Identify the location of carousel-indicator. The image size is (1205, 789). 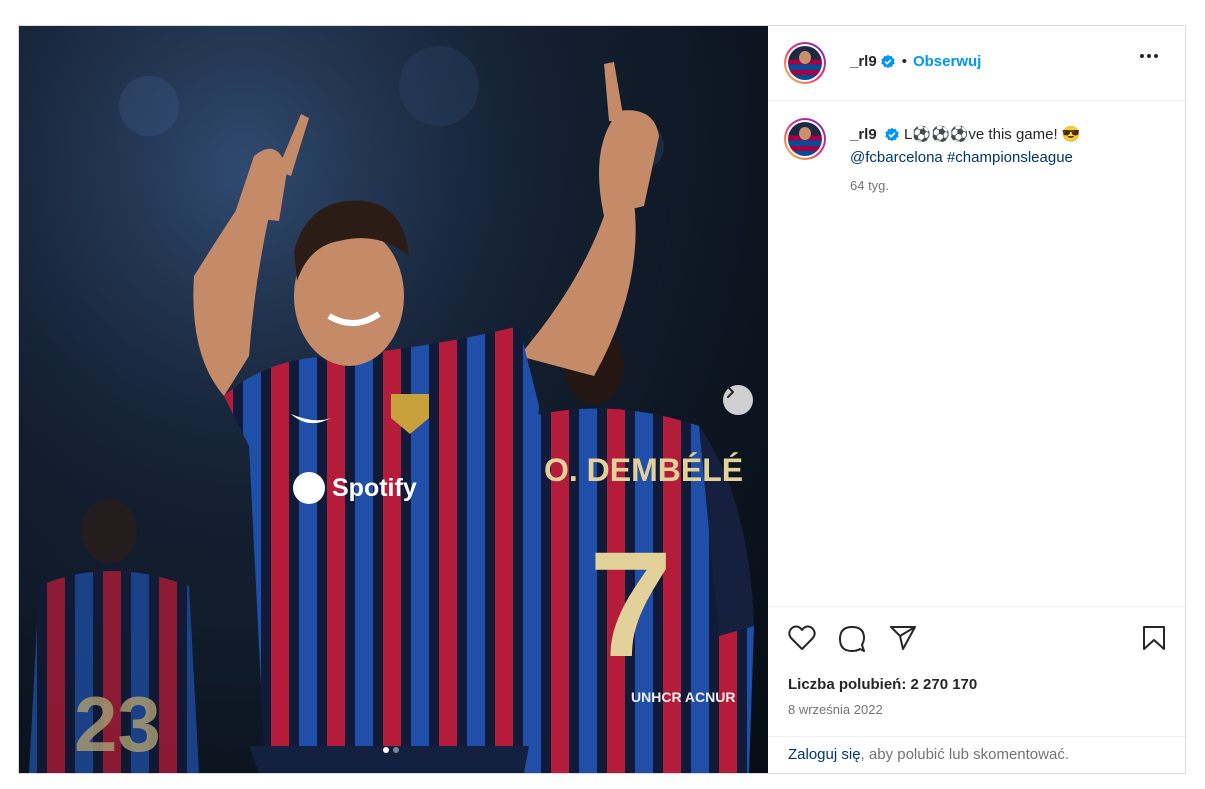
(391, 750).